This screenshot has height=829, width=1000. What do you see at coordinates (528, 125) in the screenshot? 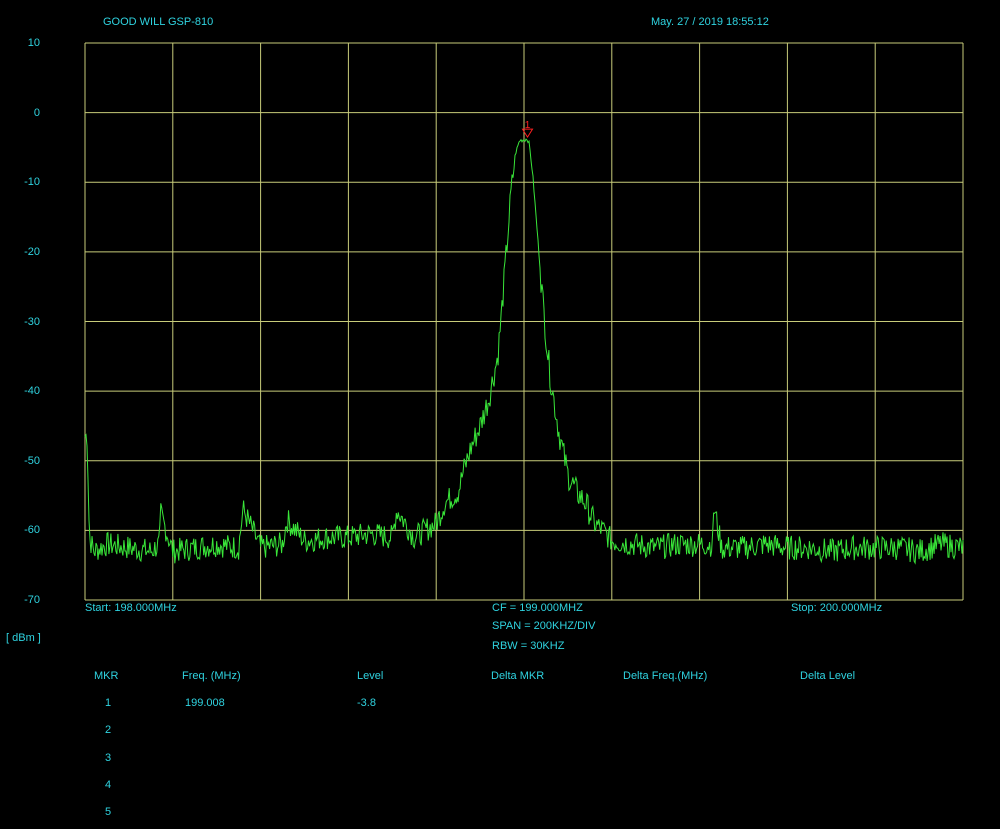
I see `marker-label: 1` at bounding box center [528, 125].